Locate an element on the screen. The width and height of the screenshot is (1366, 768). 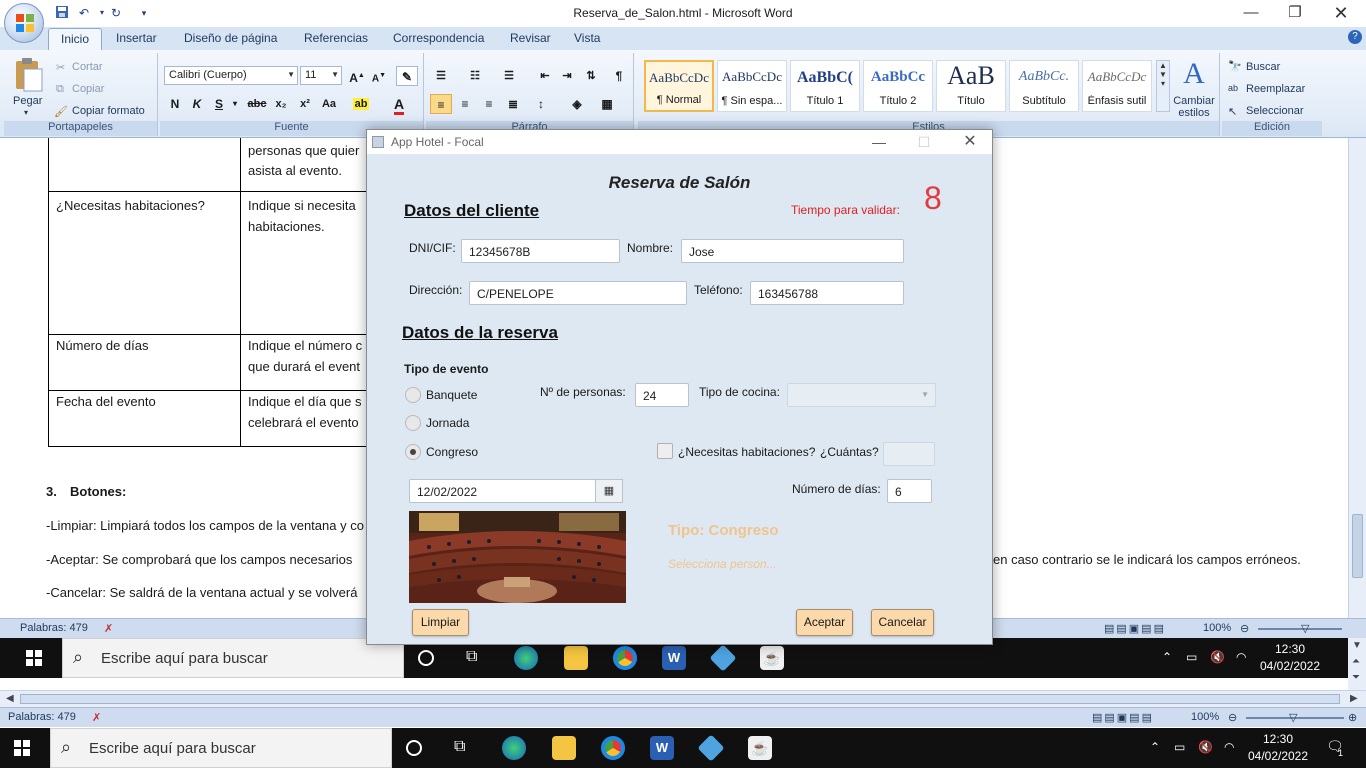
dni-input: 12345678B is located at coordinates (540, 251).